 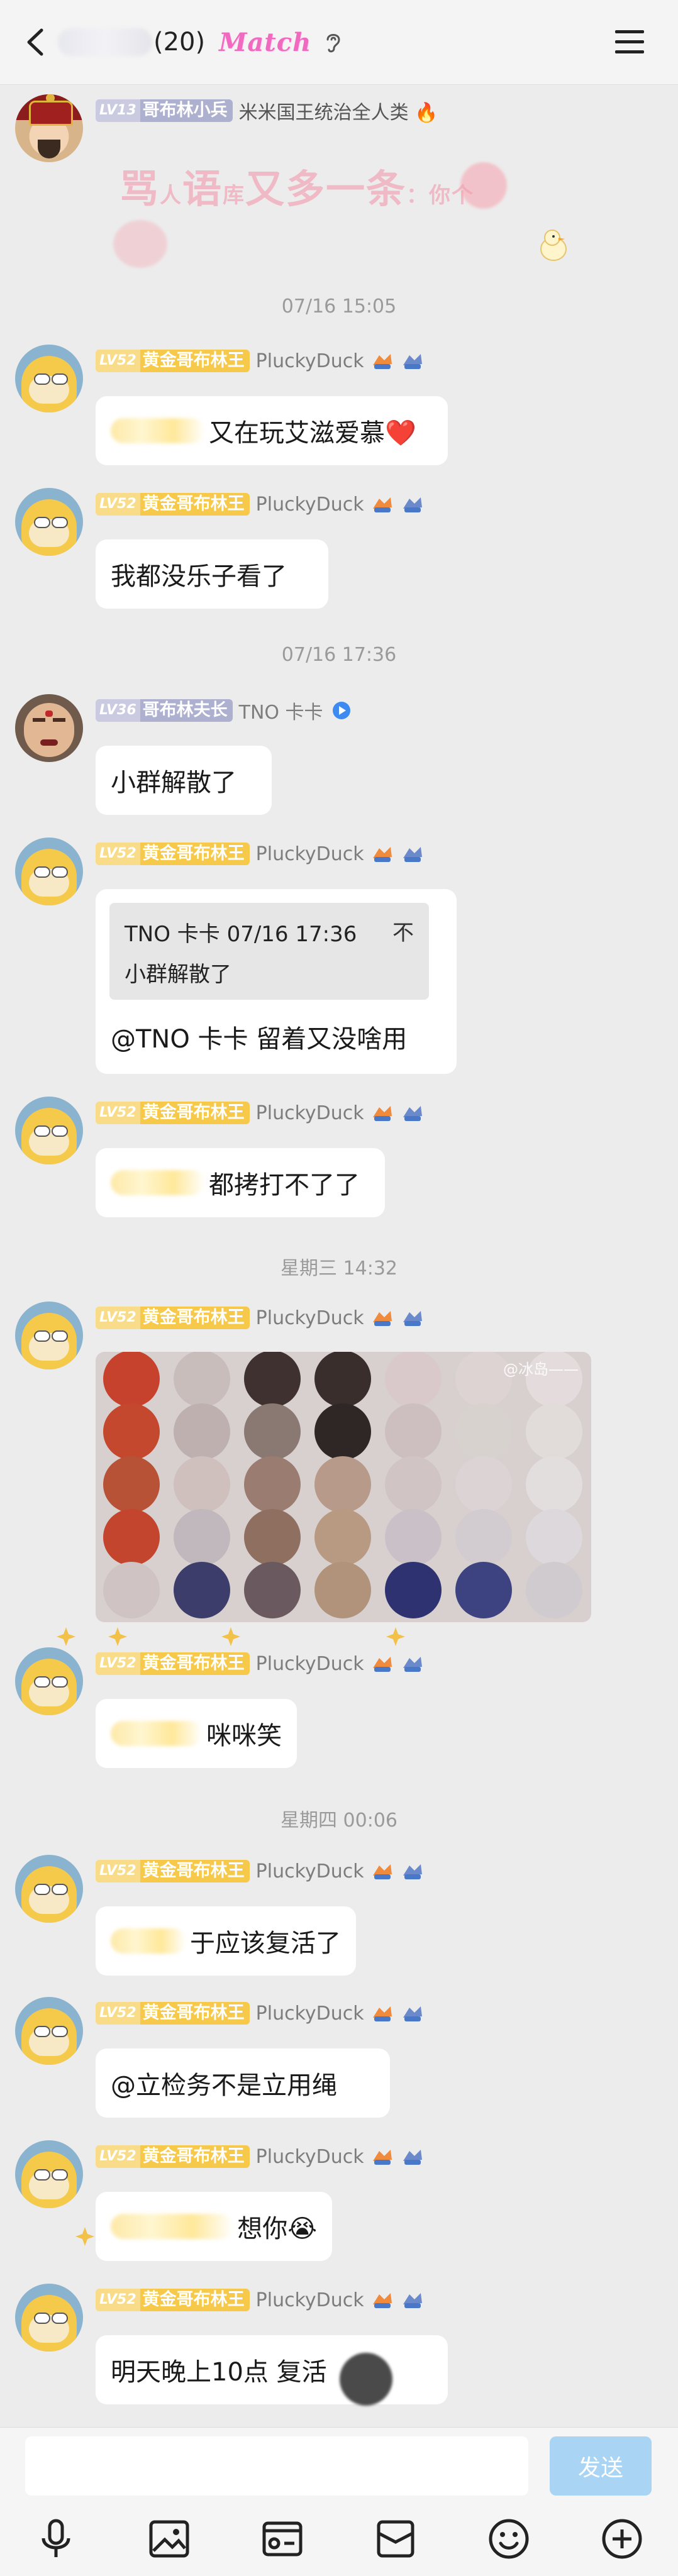 I want to click on pinned-announcement: 米米国王统治全人类 🔥, so click(x=338, y=113).